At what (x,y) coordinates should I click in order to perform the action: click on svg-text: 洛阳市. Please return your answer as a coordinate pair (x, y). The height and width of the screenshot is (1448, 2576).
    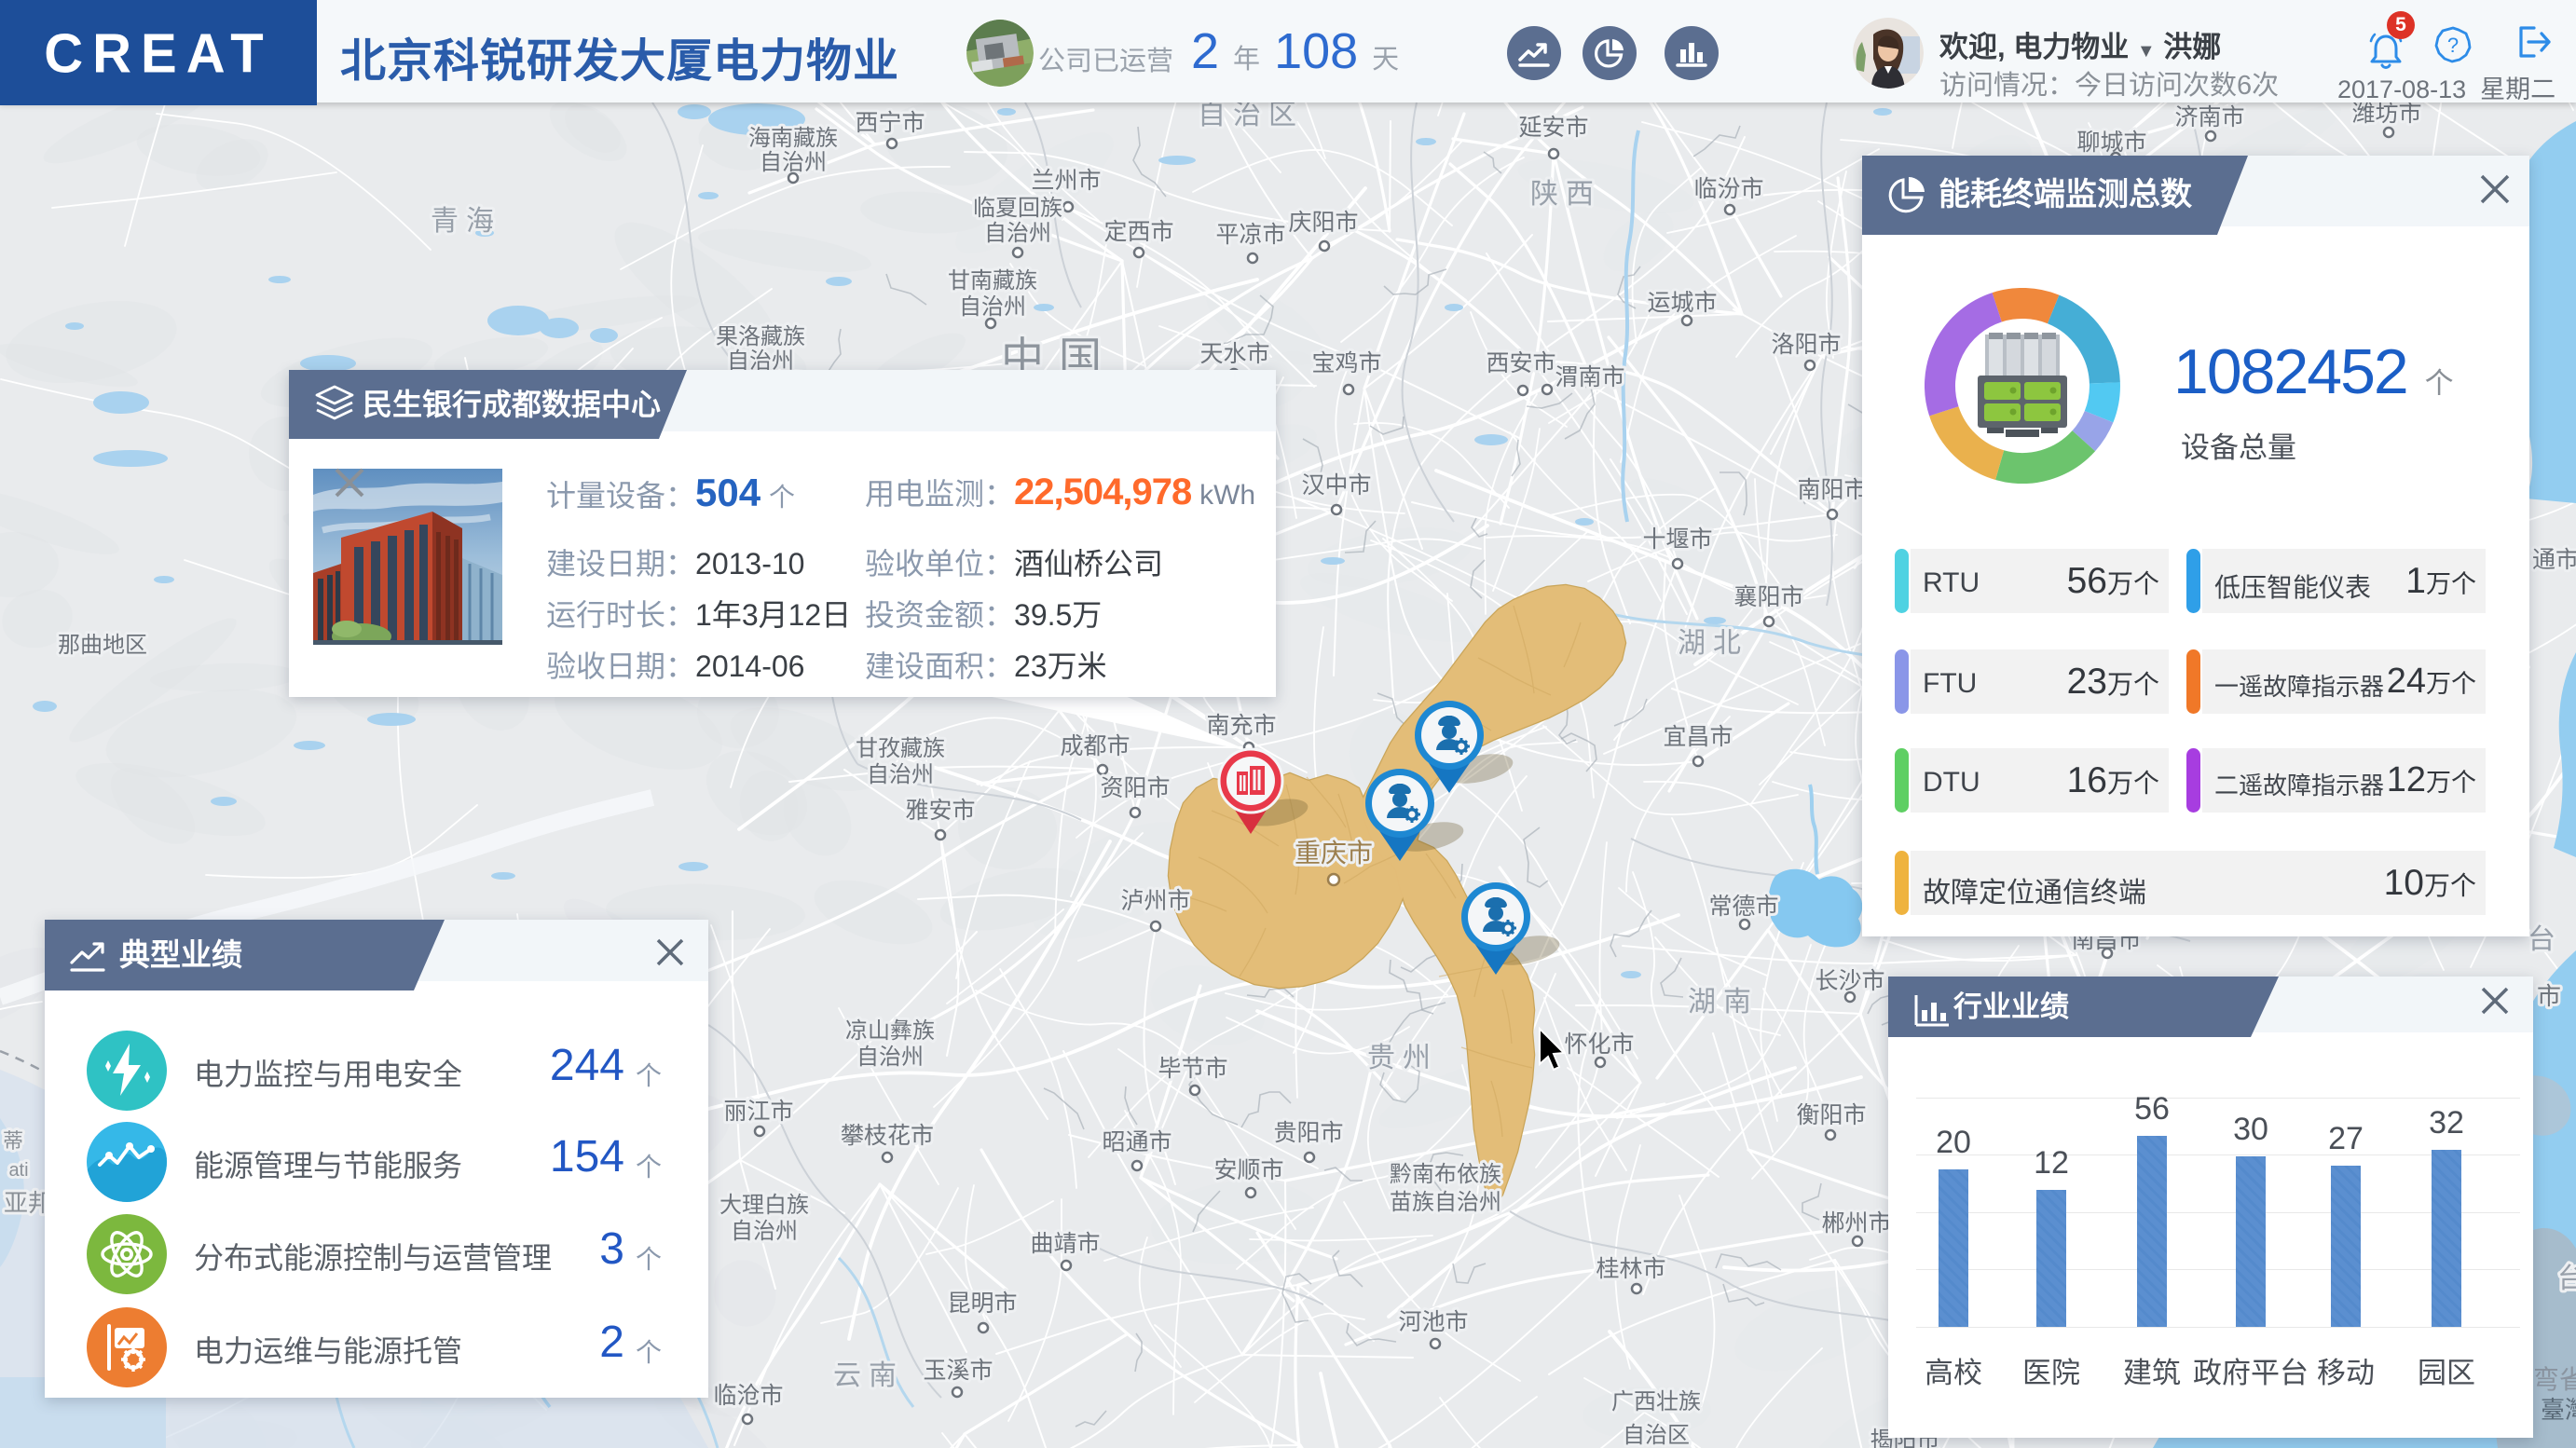
    Looking at the image, I should click on (1806, 345).